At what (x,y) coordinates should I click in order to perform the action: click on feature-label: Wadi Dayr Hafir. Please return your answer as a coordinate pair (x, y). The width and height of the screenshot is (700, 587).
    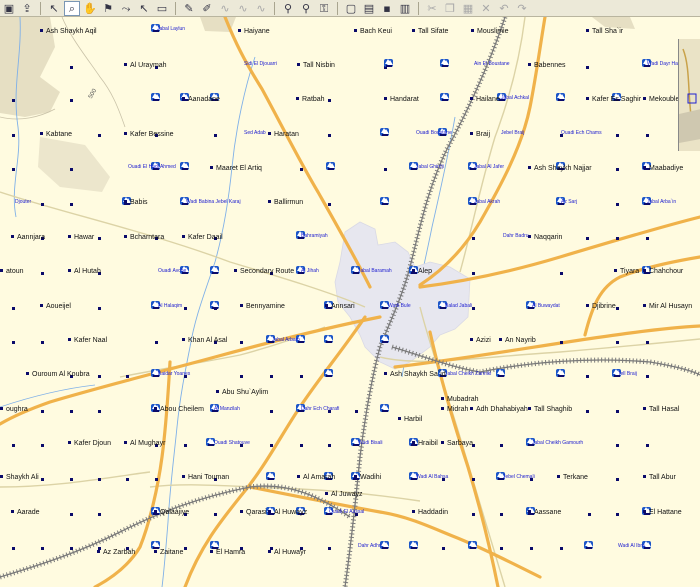
    Looking at the image, I should click on (664, 64).